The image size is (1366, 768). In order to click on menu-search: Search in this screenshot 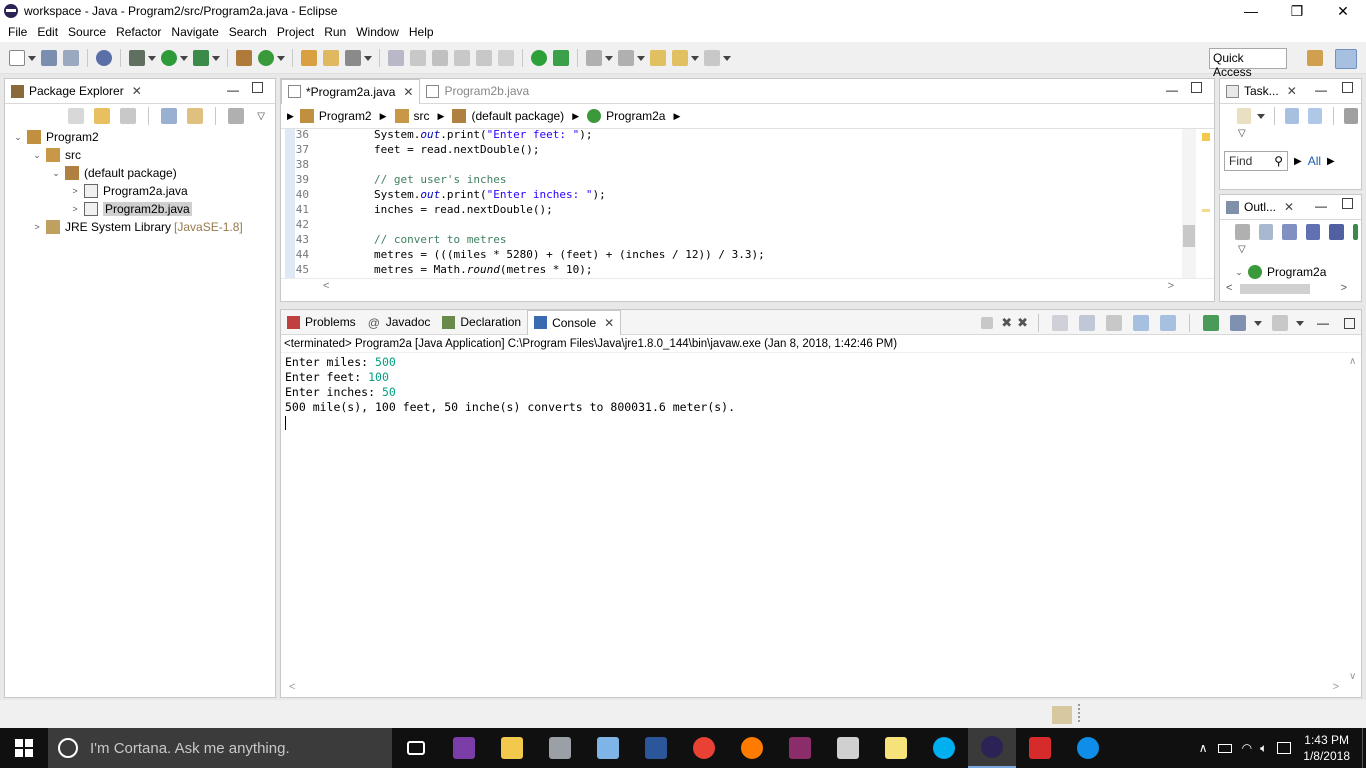, I will do `click(249, 32)`.